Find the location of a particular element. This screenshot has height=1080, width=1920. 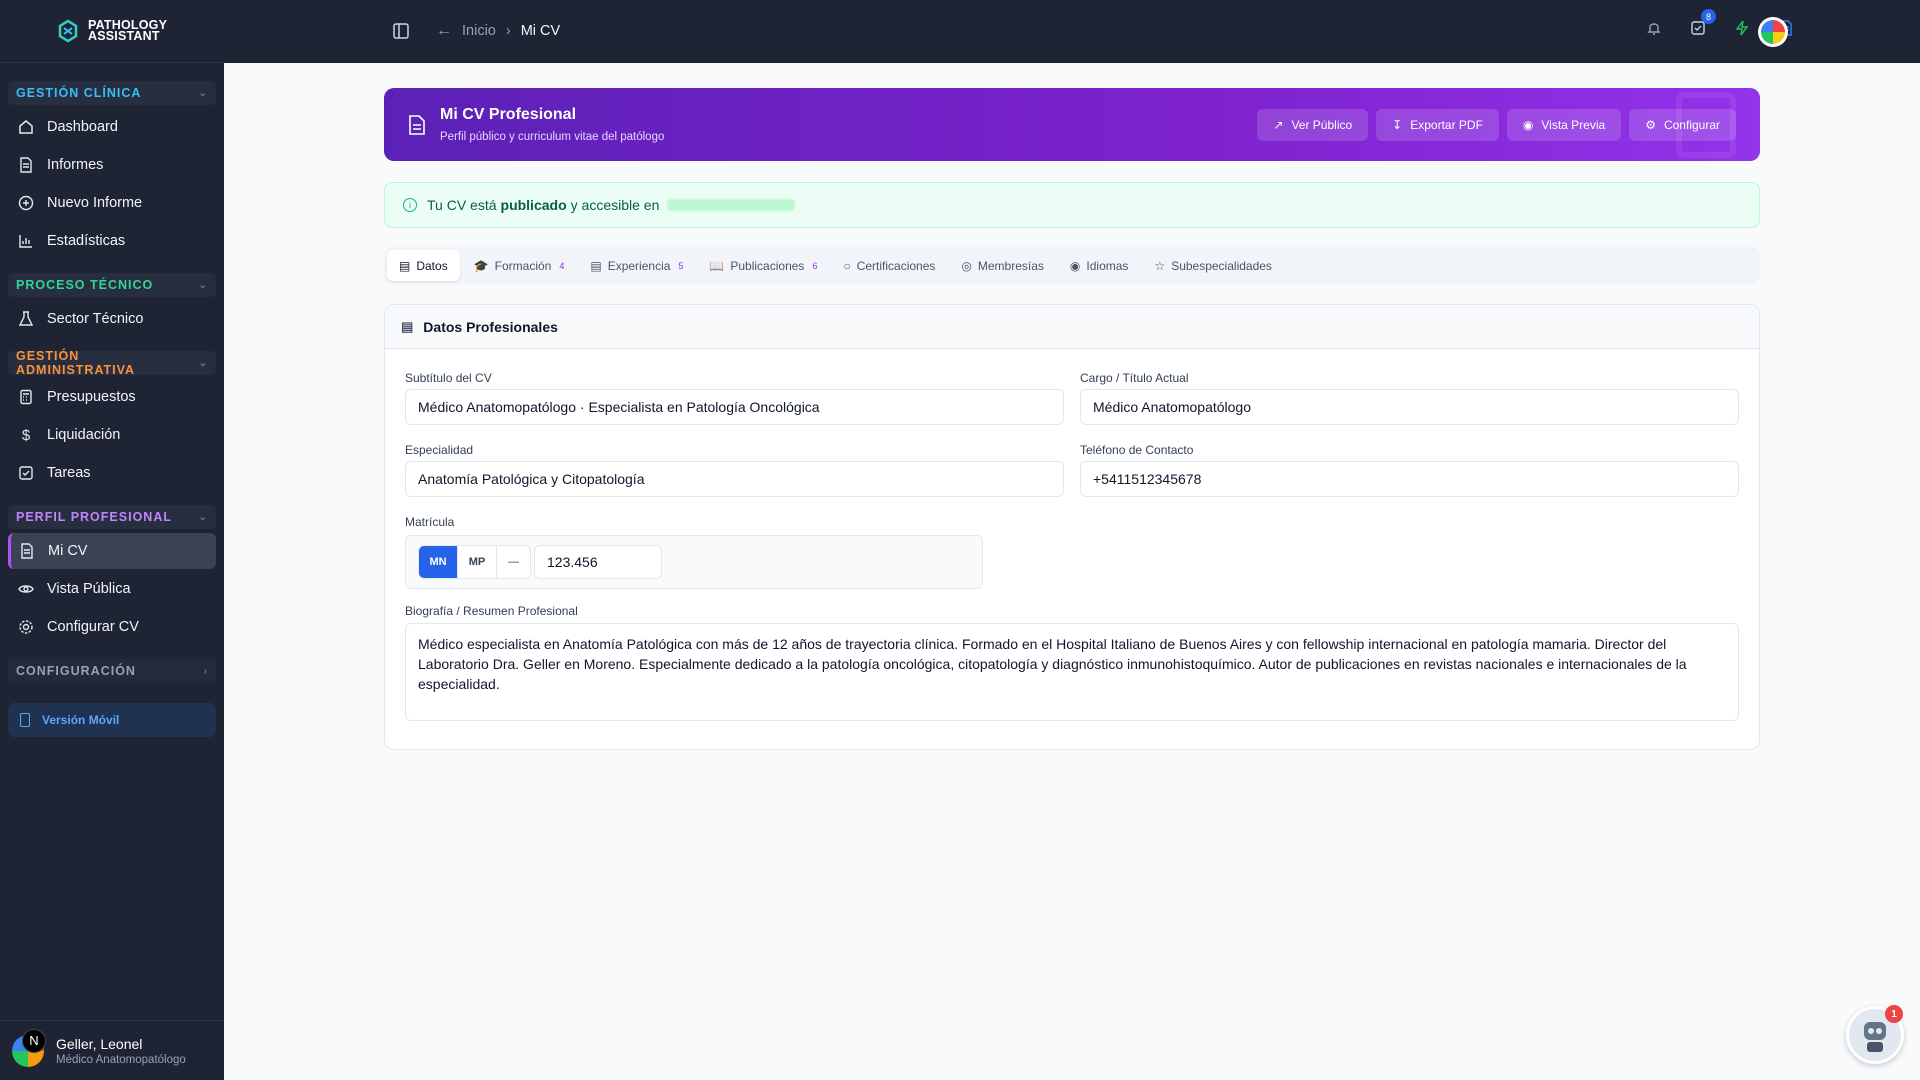

tab-datos: ▤ Datos is located at coordinates (423, 265).